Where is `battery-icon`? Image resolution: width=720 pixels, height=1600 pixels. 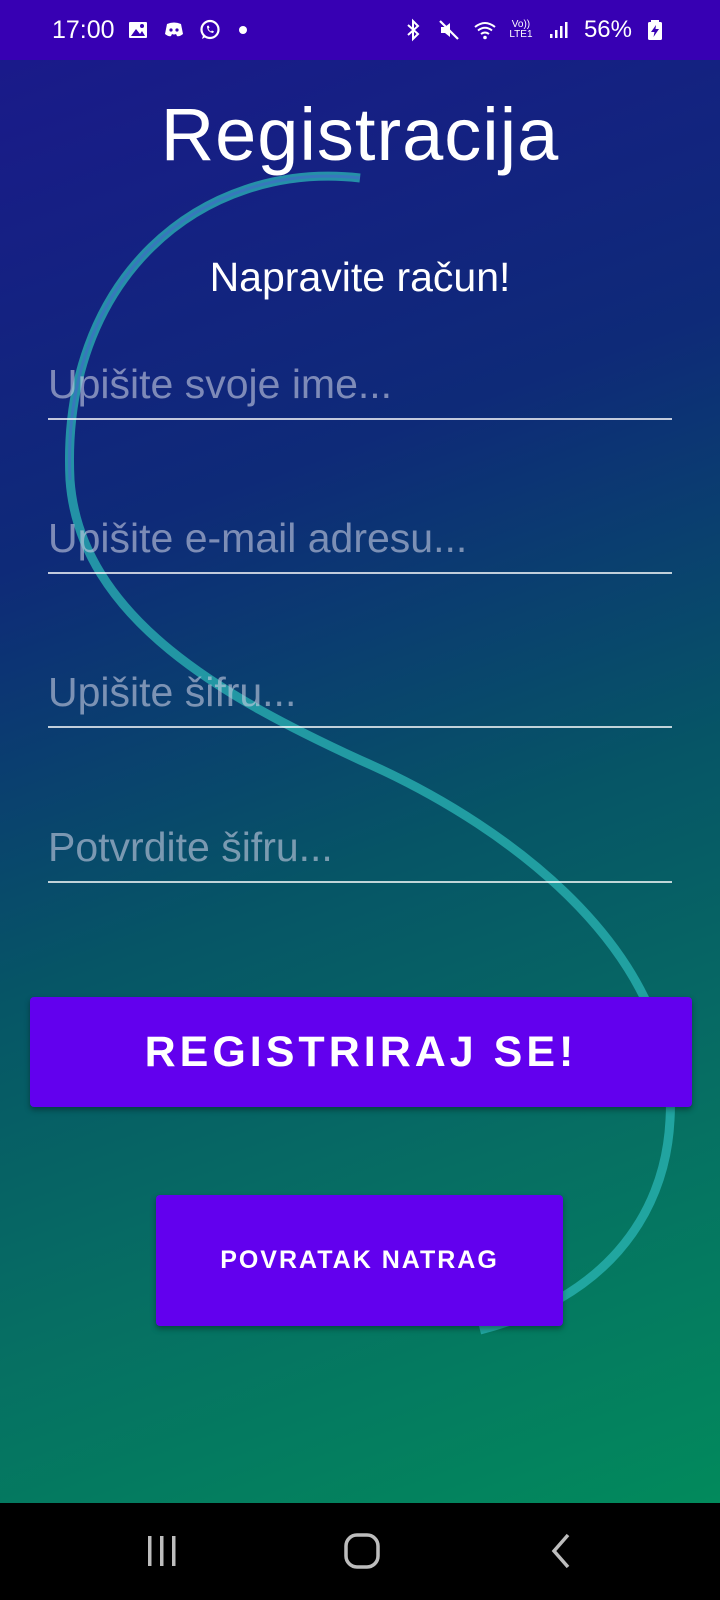 battery-icon is located at coordinates (655, 30).